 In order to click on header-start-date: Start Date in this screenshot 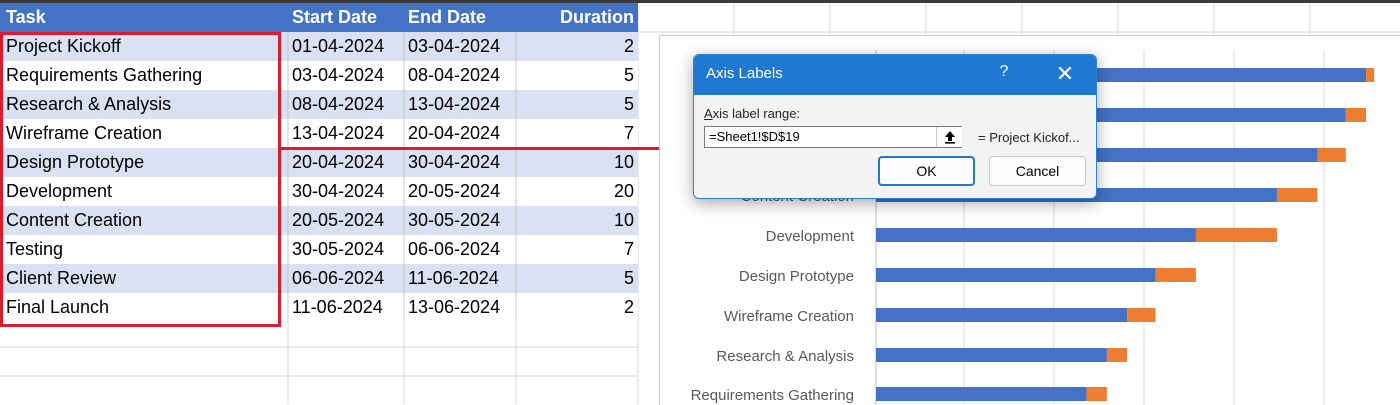, I will do `click(347, 17)`.